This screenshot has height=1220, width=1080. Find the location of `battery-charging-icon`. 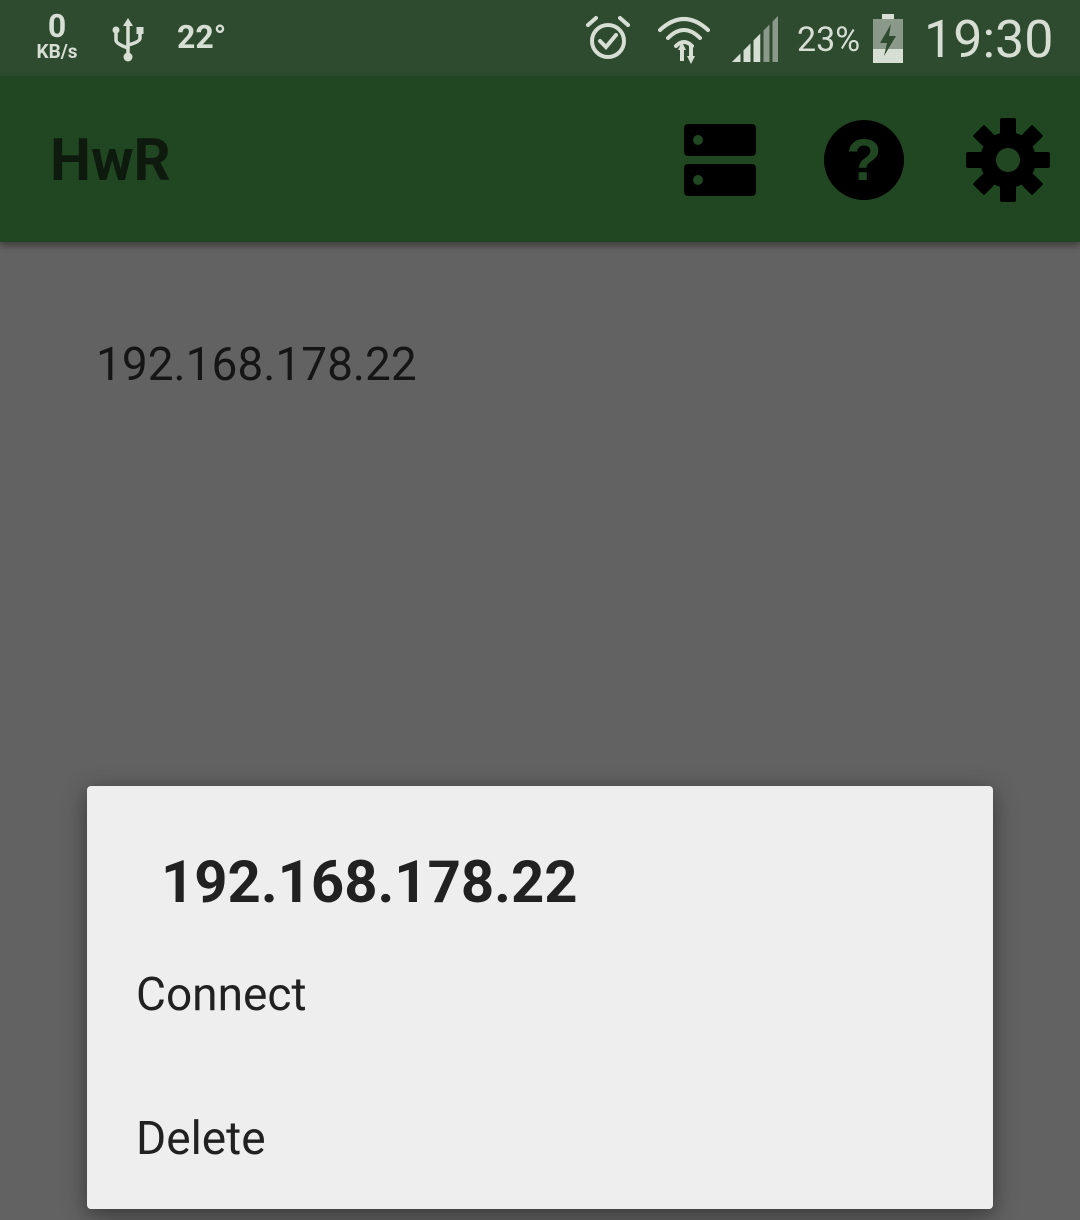

battery-charging-icon is located at coordinates (888, 41).